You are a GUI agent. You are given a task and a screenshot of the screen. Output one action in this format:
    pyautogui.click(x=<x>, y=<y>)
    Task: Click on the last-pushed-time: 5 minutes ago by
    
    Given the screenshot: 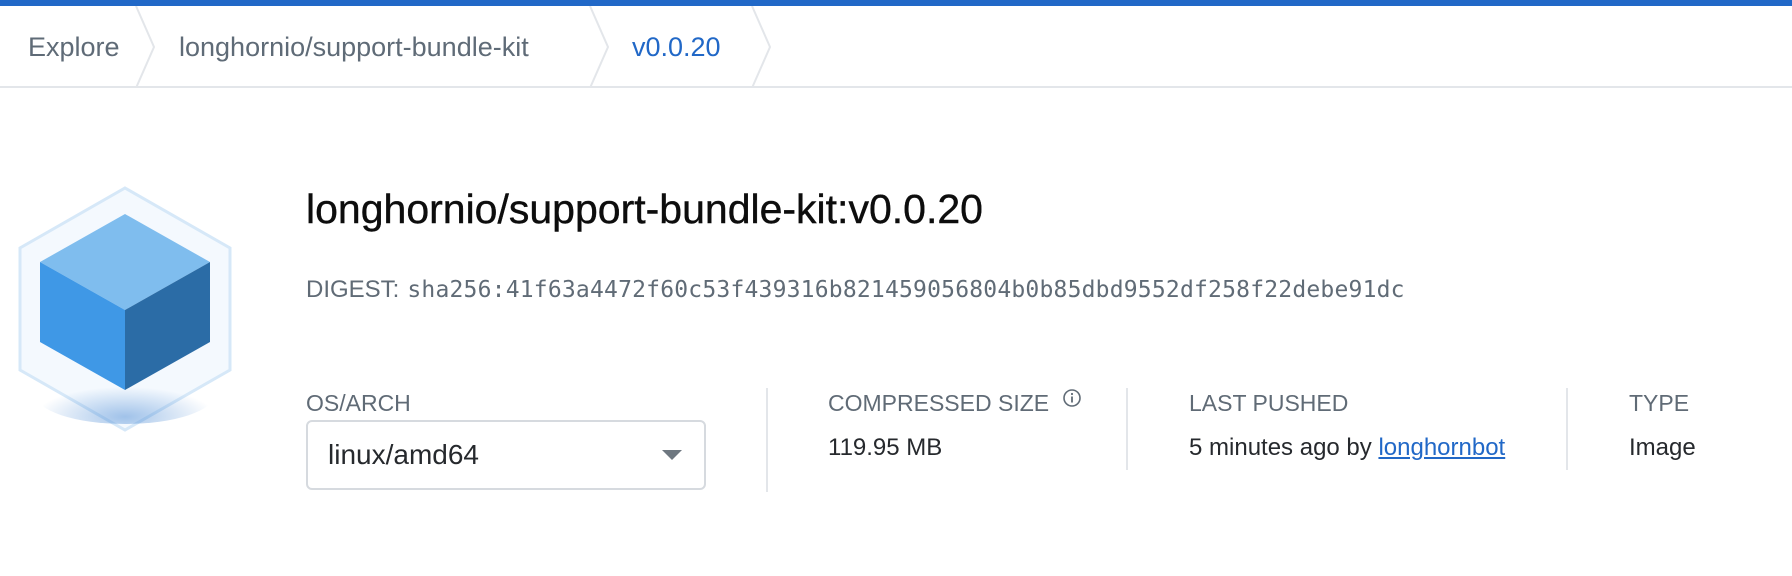 What is the action you would take?
    pyautogui.click(x=1280, y=447)
    